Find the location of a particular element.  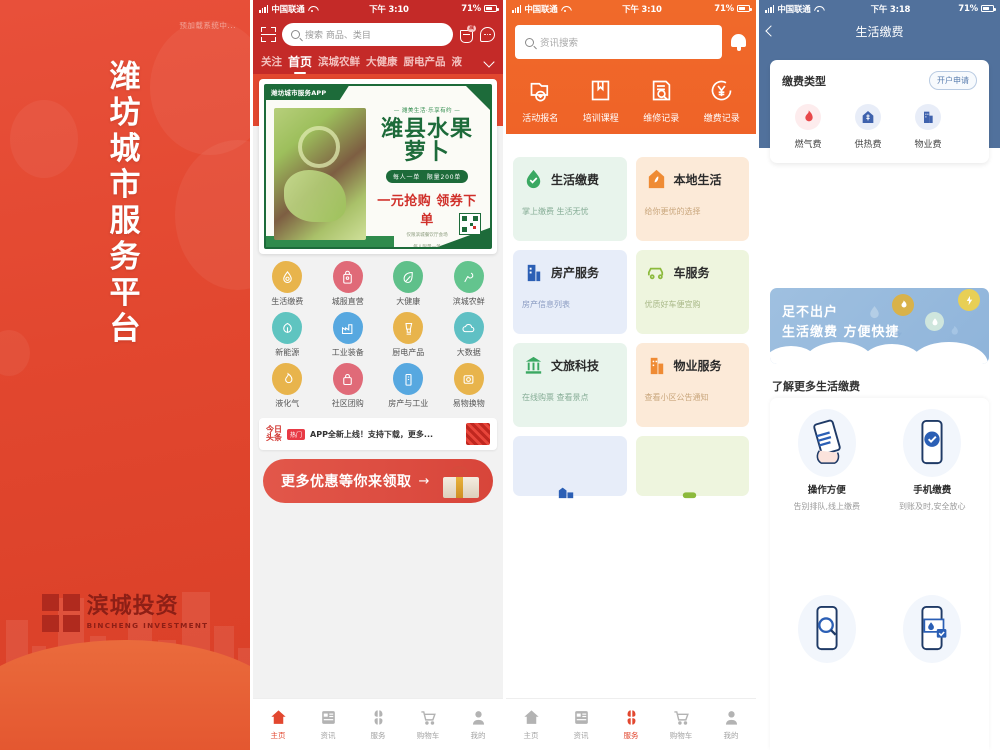

more-menu-icon is located at coordinates (487, 34).